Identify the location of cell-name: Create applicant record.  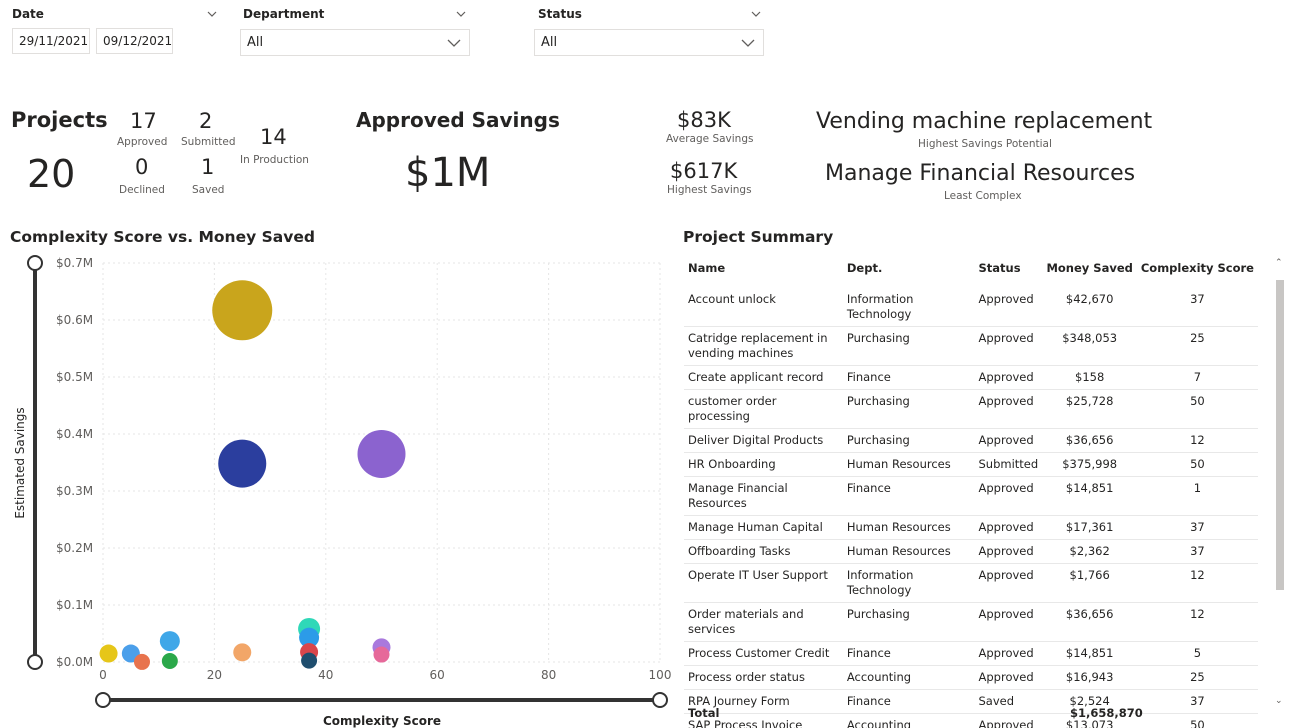
(763, 377).